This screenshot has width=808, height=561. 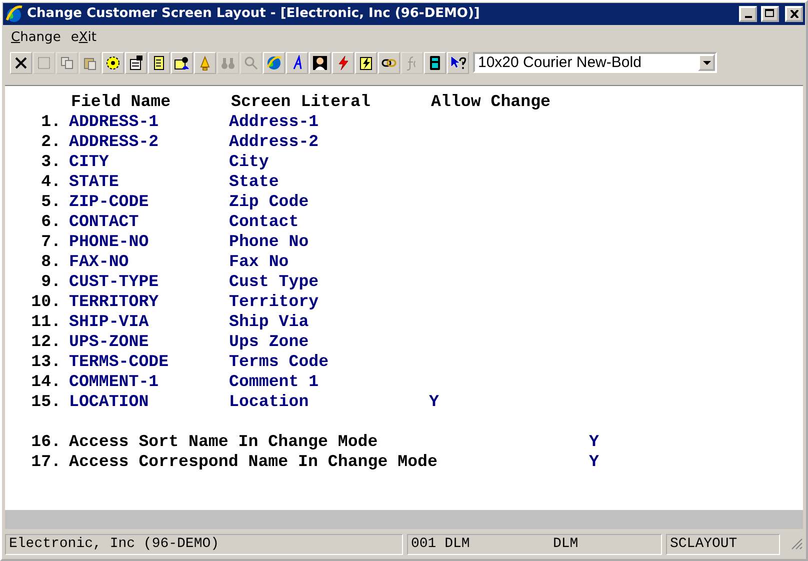 What do you see at coordinates (114, 382) in the screenshot?
I see `field-name: COMMENT-1` at bounding box center [114, 382].